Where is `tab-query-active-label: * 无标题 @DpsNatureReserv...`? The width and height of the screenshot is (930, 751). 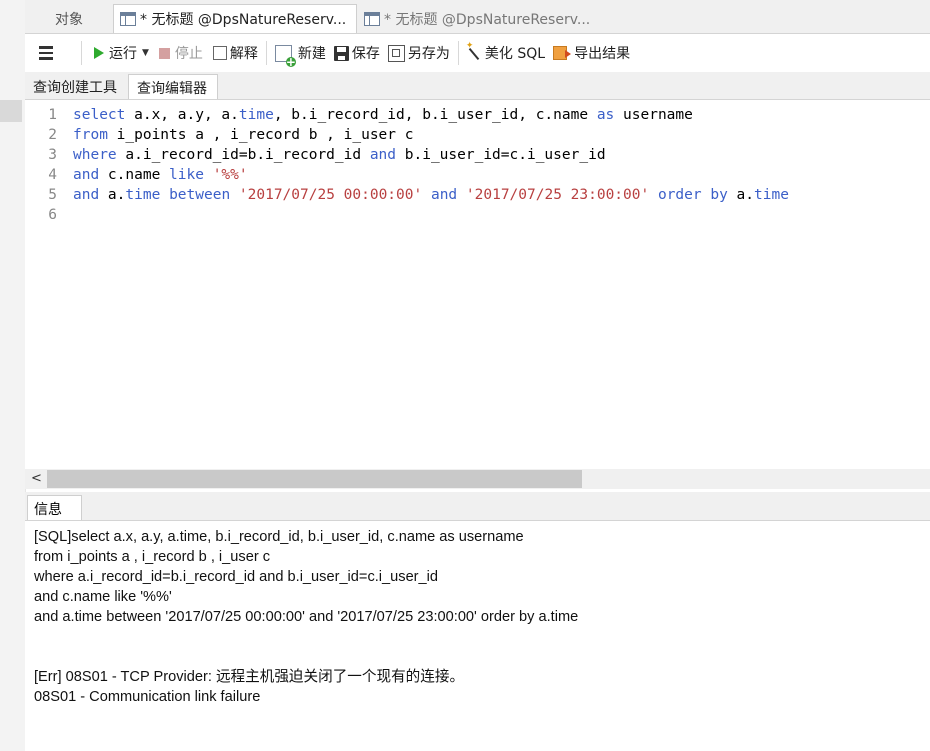
tab-query-active-label: * 无标题 @DpsNatureReserv... is located at coordinates (243, 20).